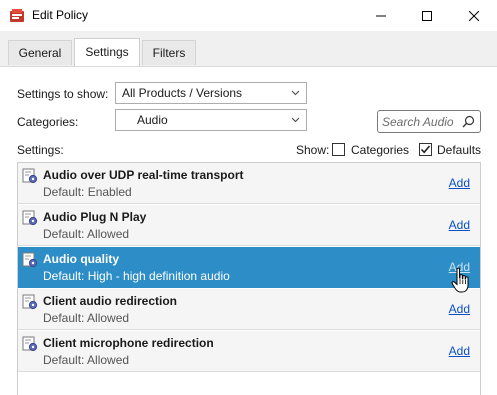 Image resolution: width=497 pixels, height=395 pixels. I want to click on close-button, so click(474, 15).